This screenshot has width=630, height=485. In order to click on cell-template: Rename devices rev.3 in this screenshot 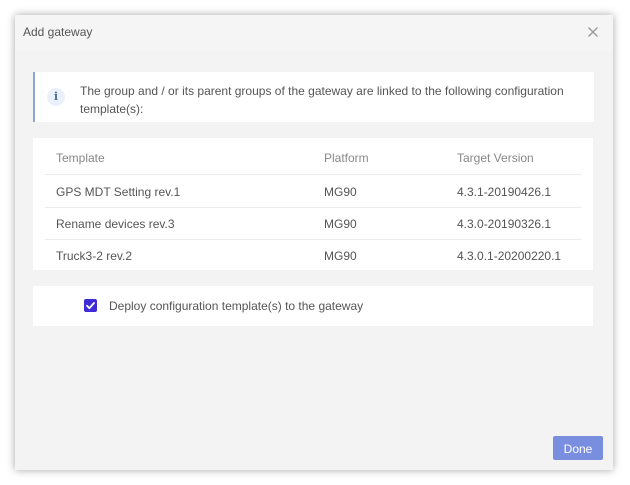, I will do `click(115, 224)`.